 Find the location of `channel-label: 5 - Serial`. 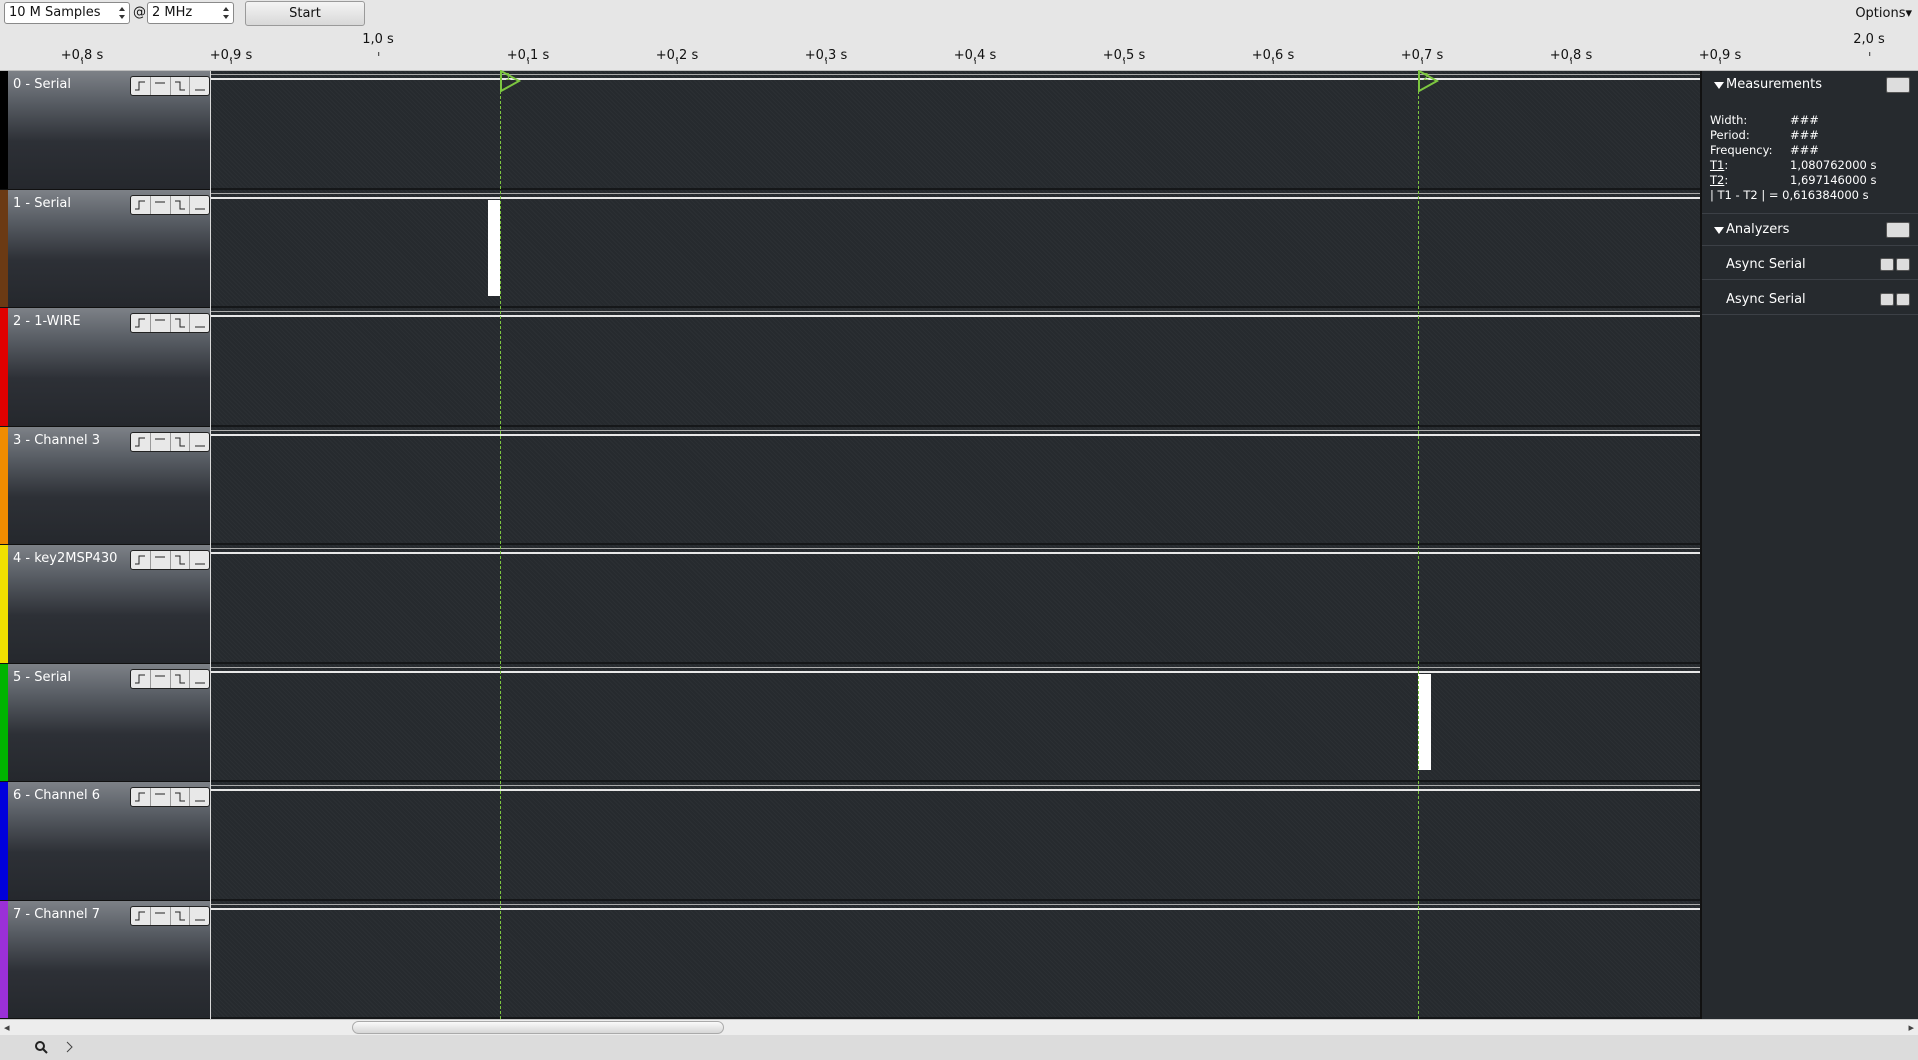

channel-label: 5 - Serial is located at coordinates (105, 722).